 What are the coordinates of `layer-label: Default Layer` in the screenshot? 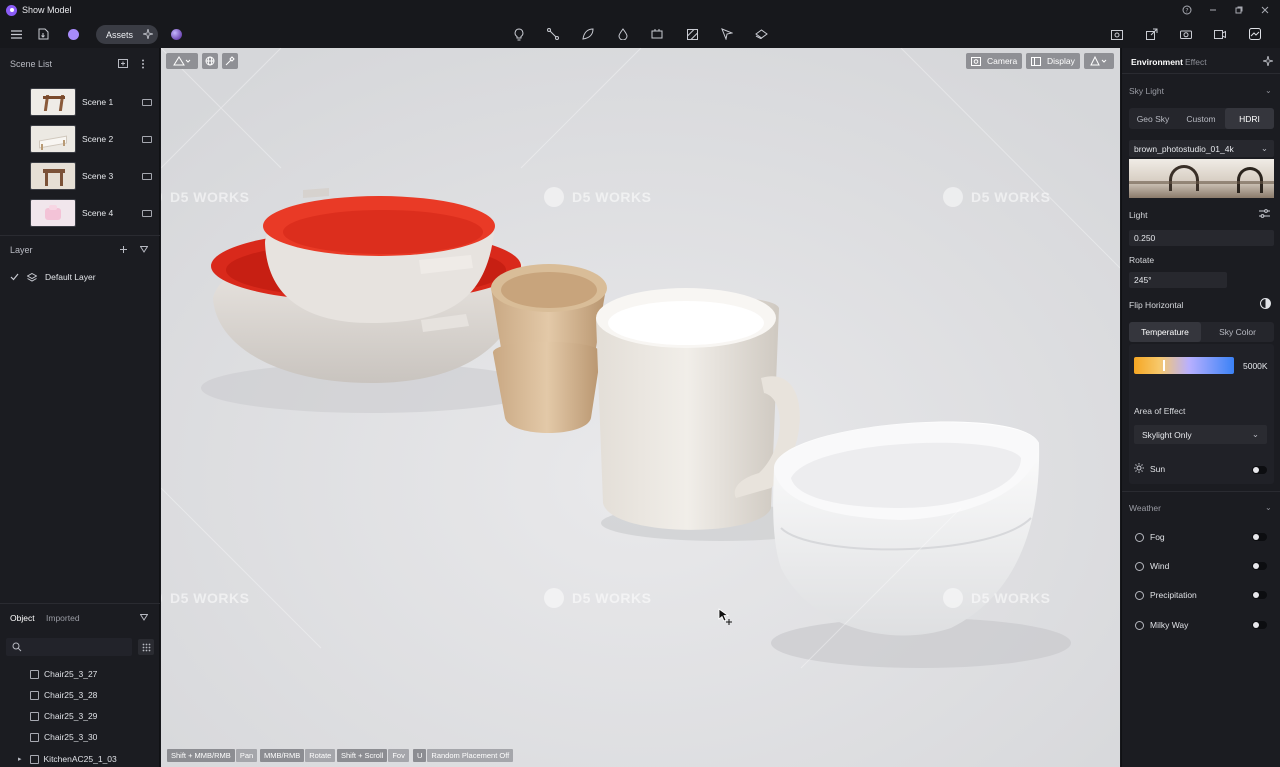 It's located at (70, 277).